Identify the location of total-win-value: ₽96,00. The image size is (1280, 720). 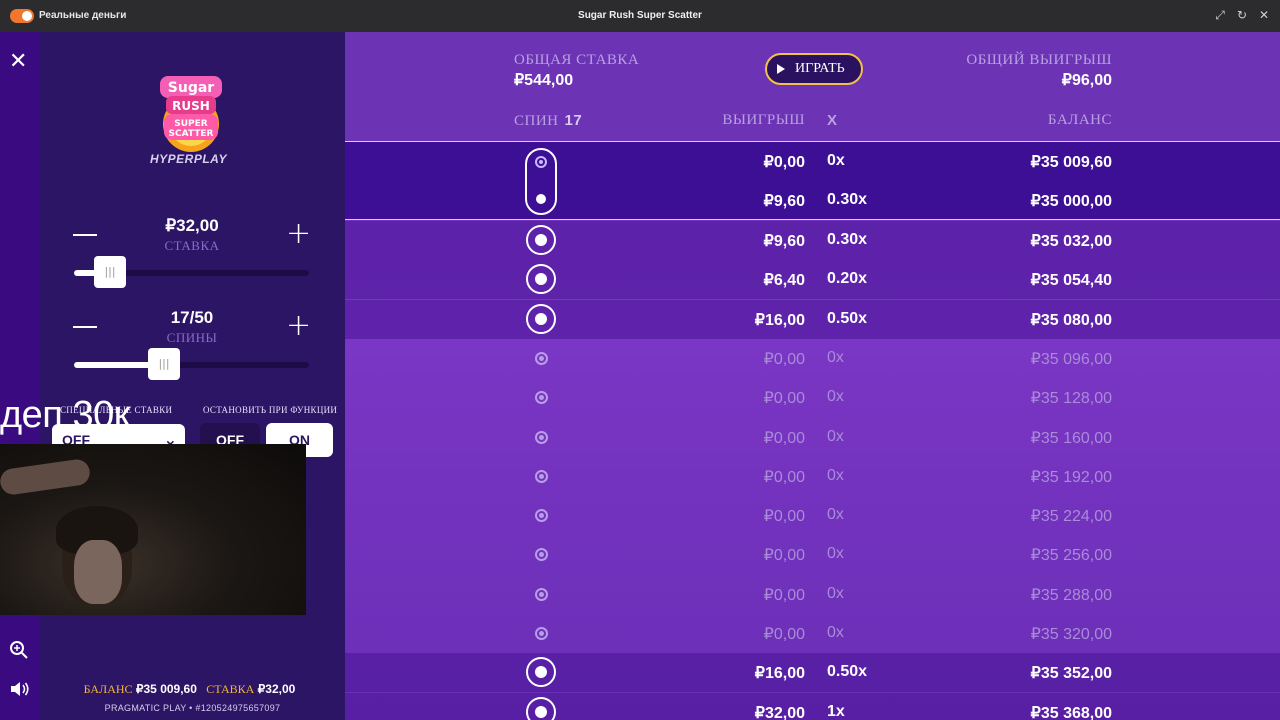
(1086, 80).